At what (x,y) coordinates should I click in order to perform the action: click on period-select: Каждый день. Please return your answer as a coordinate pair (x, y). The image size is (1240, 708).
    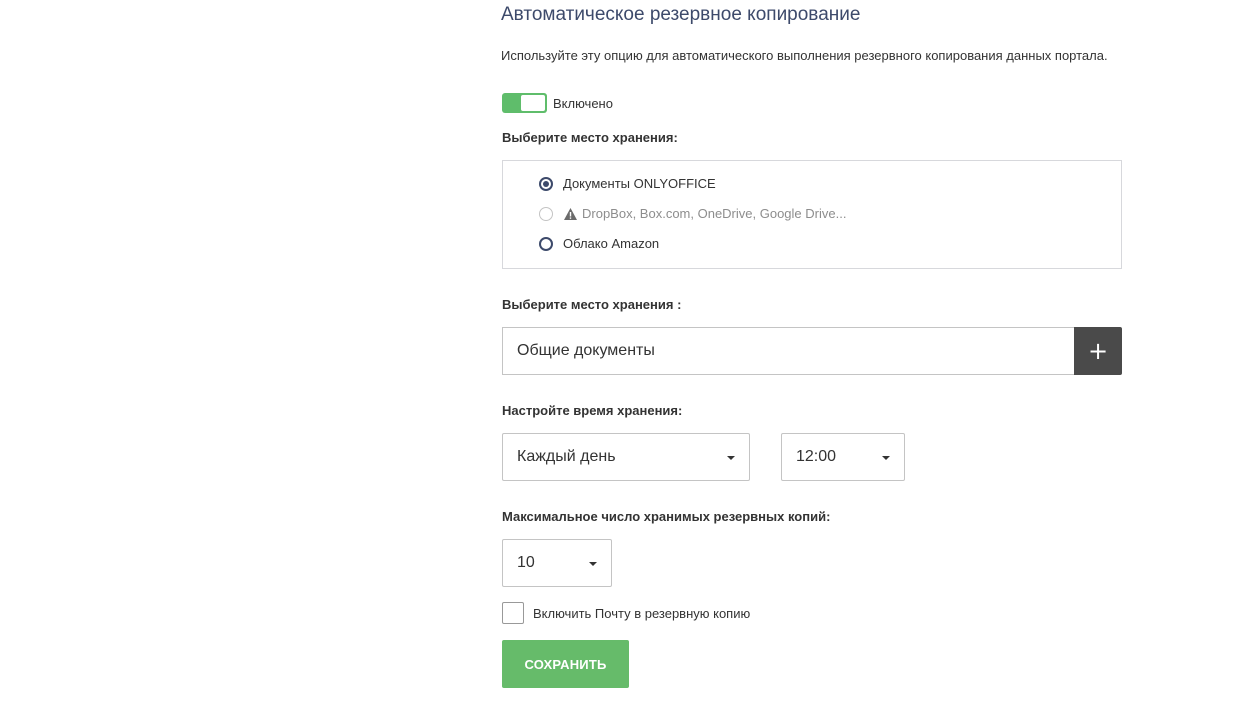
    Looking at the image, I should click on (626, 457).